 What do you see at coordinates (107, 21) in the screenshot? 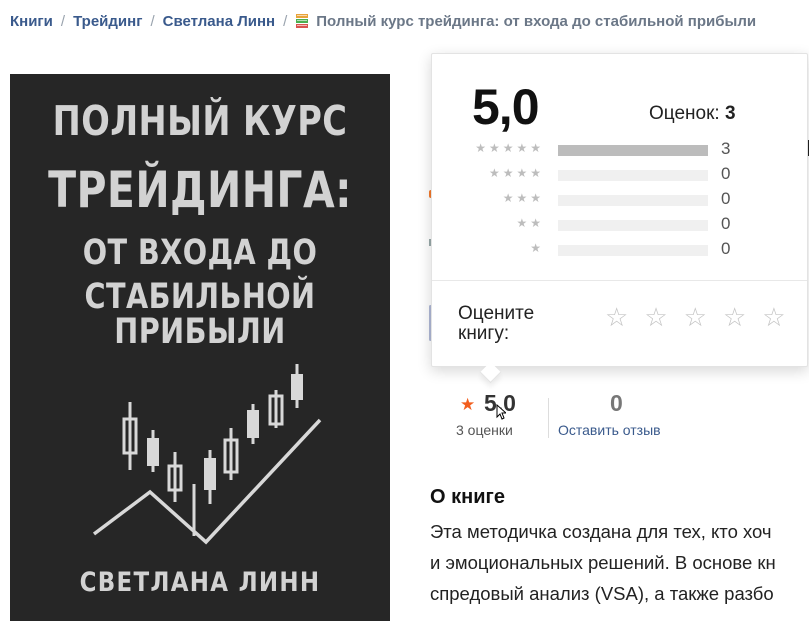
I see `breadcrumb-trading: Трейдинг` at bounding box center [107, 21].